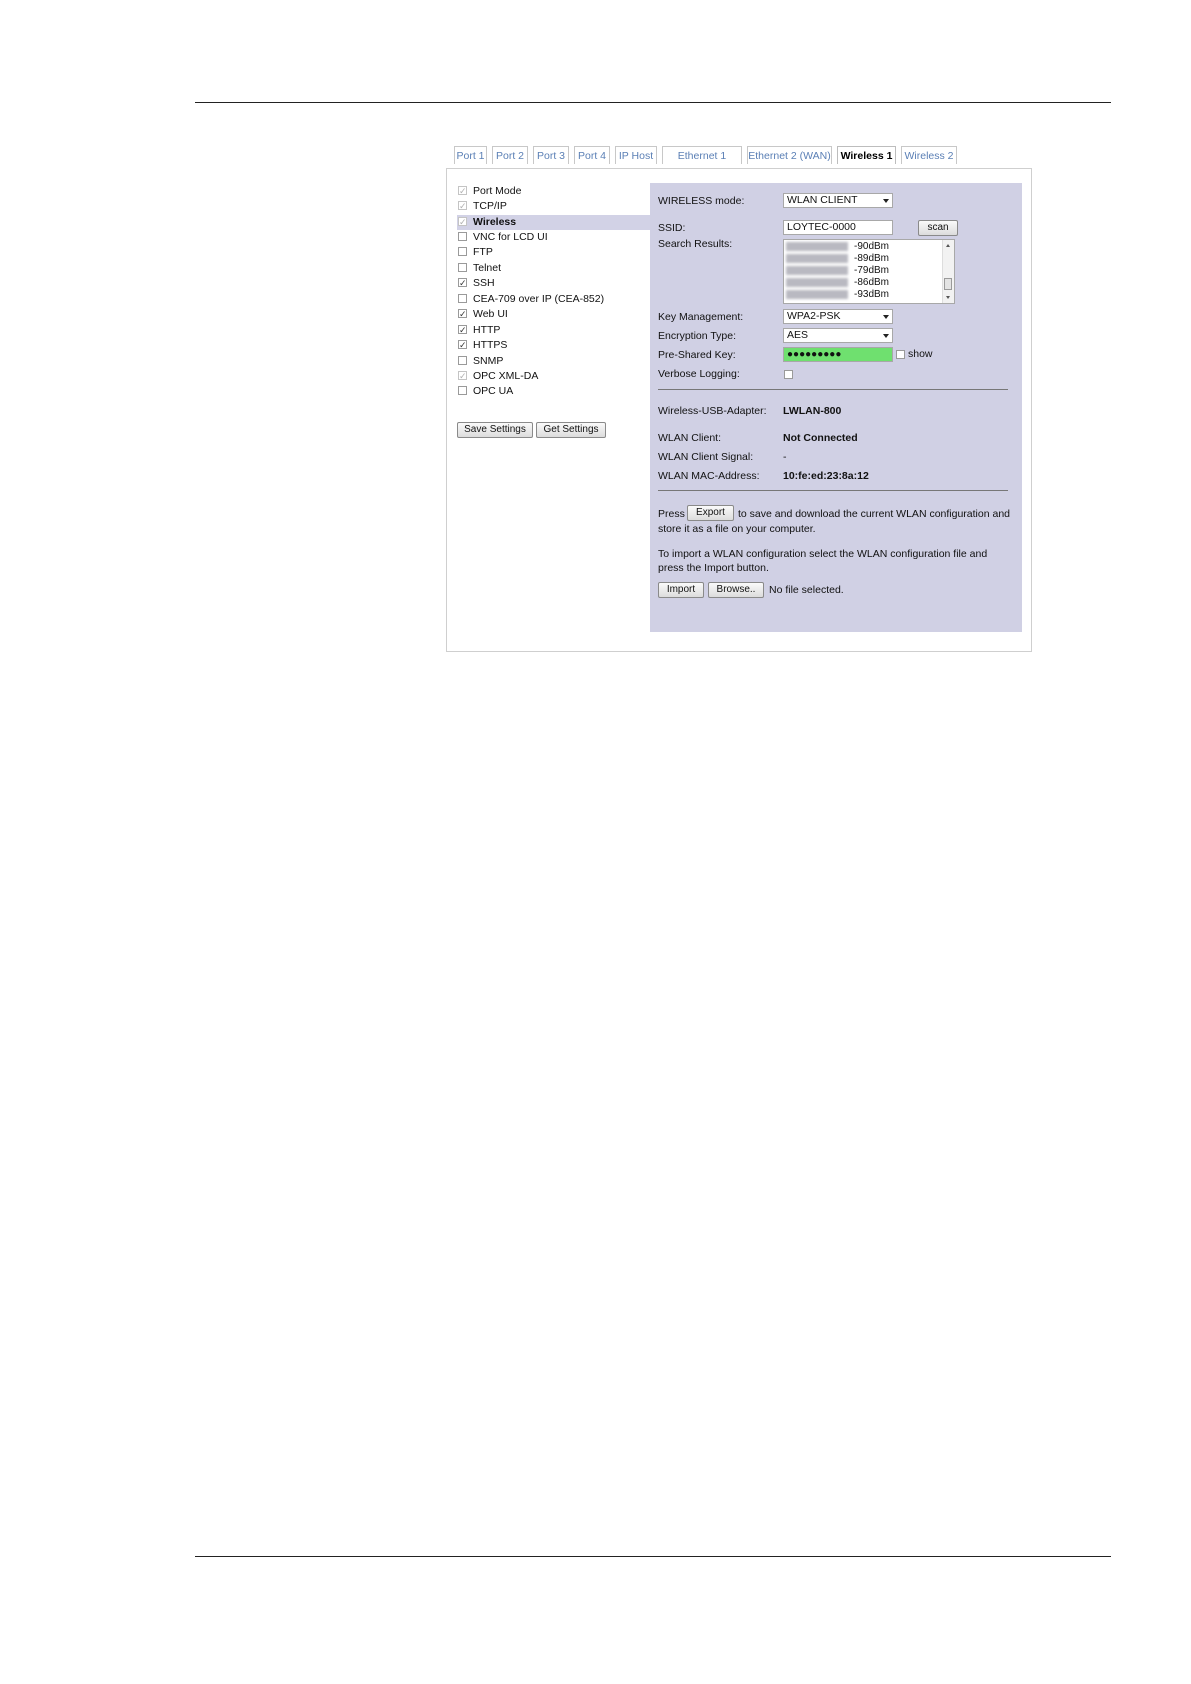 This screenshot has width=1191, height=1684. I want to click on menu-item-label: Telnet, so click(487, 268).